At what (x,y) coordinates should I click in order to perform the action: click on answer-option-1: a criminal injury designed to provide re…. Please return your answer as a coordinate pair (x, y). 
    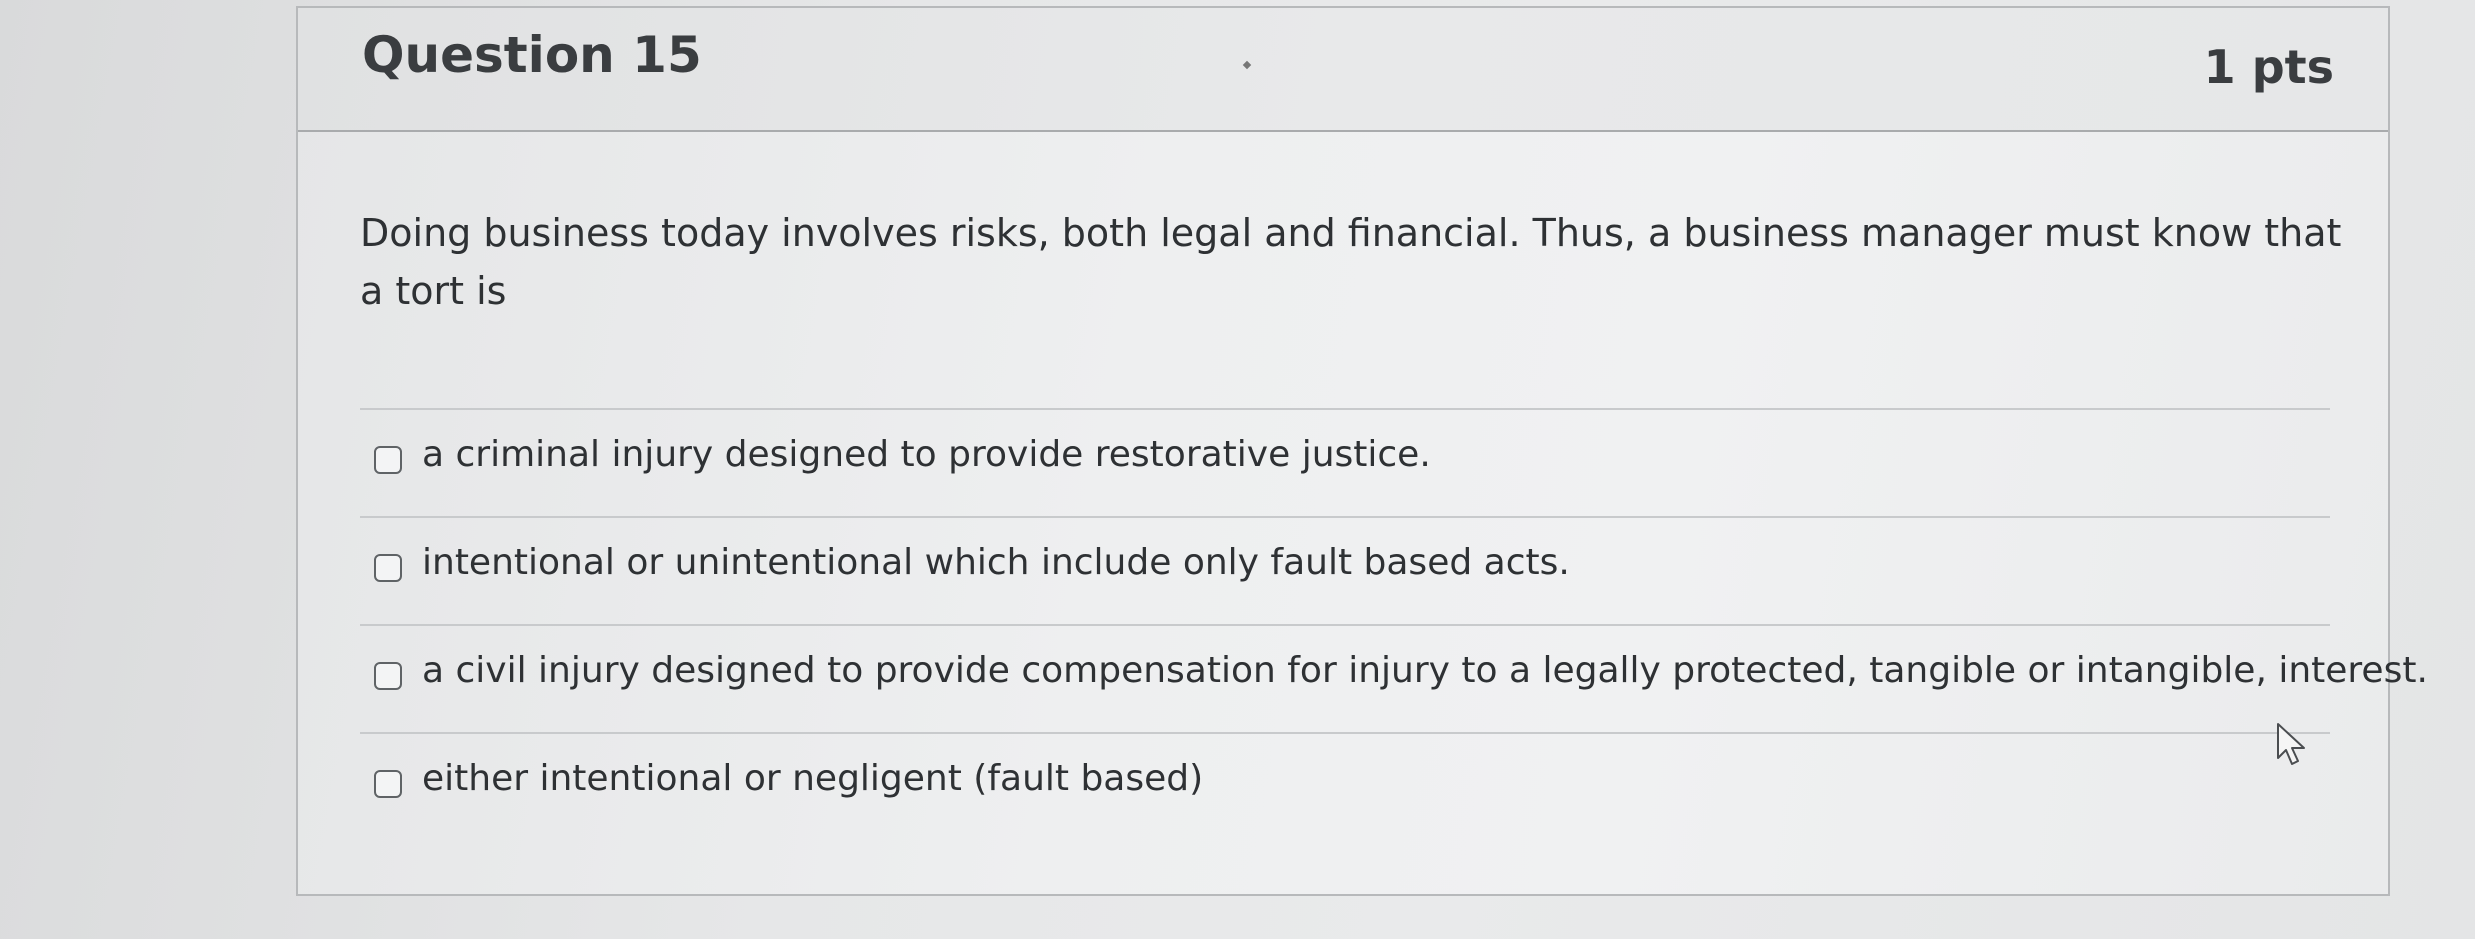
    Looking at the image, I should click on (1345, 463).